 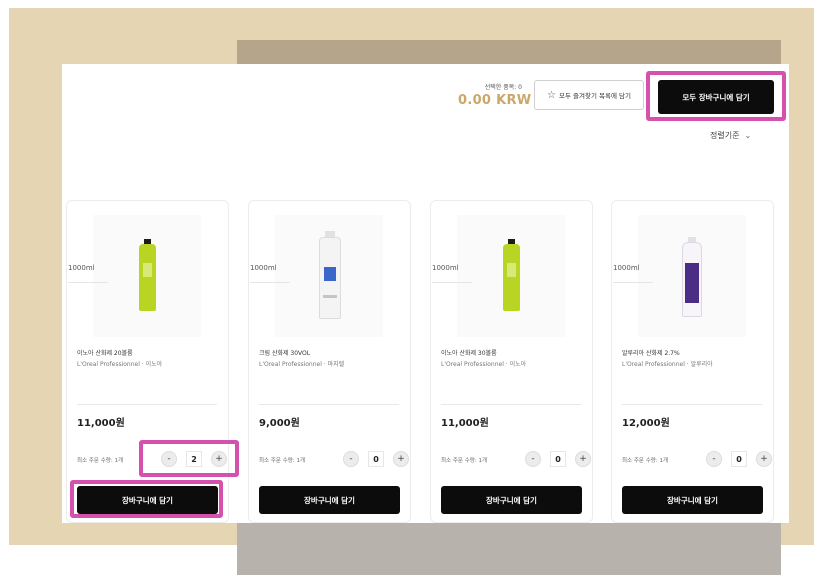 I want to click on product-name: 이노아 산화제 30볼륨, so click(x=469, y=352).